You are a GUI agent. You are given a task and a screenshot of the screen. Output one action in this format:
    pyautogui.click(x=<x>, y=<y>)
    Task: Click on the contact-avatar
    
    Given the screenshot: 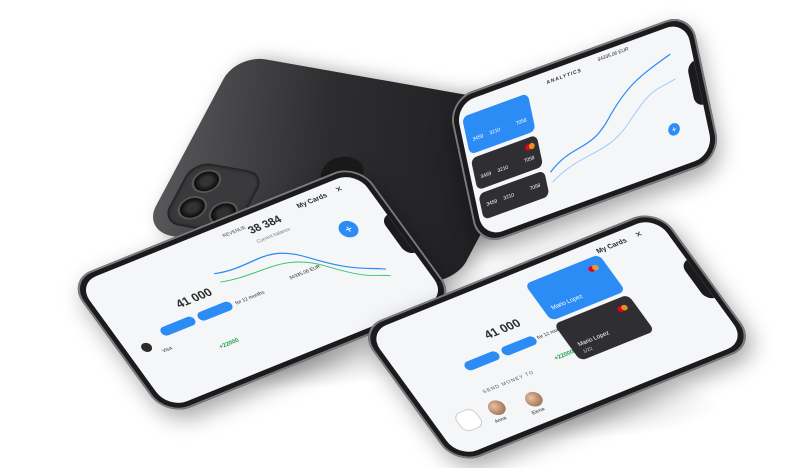 What is the action you would take?
    pyautogui.click(x=497, y=408)
    